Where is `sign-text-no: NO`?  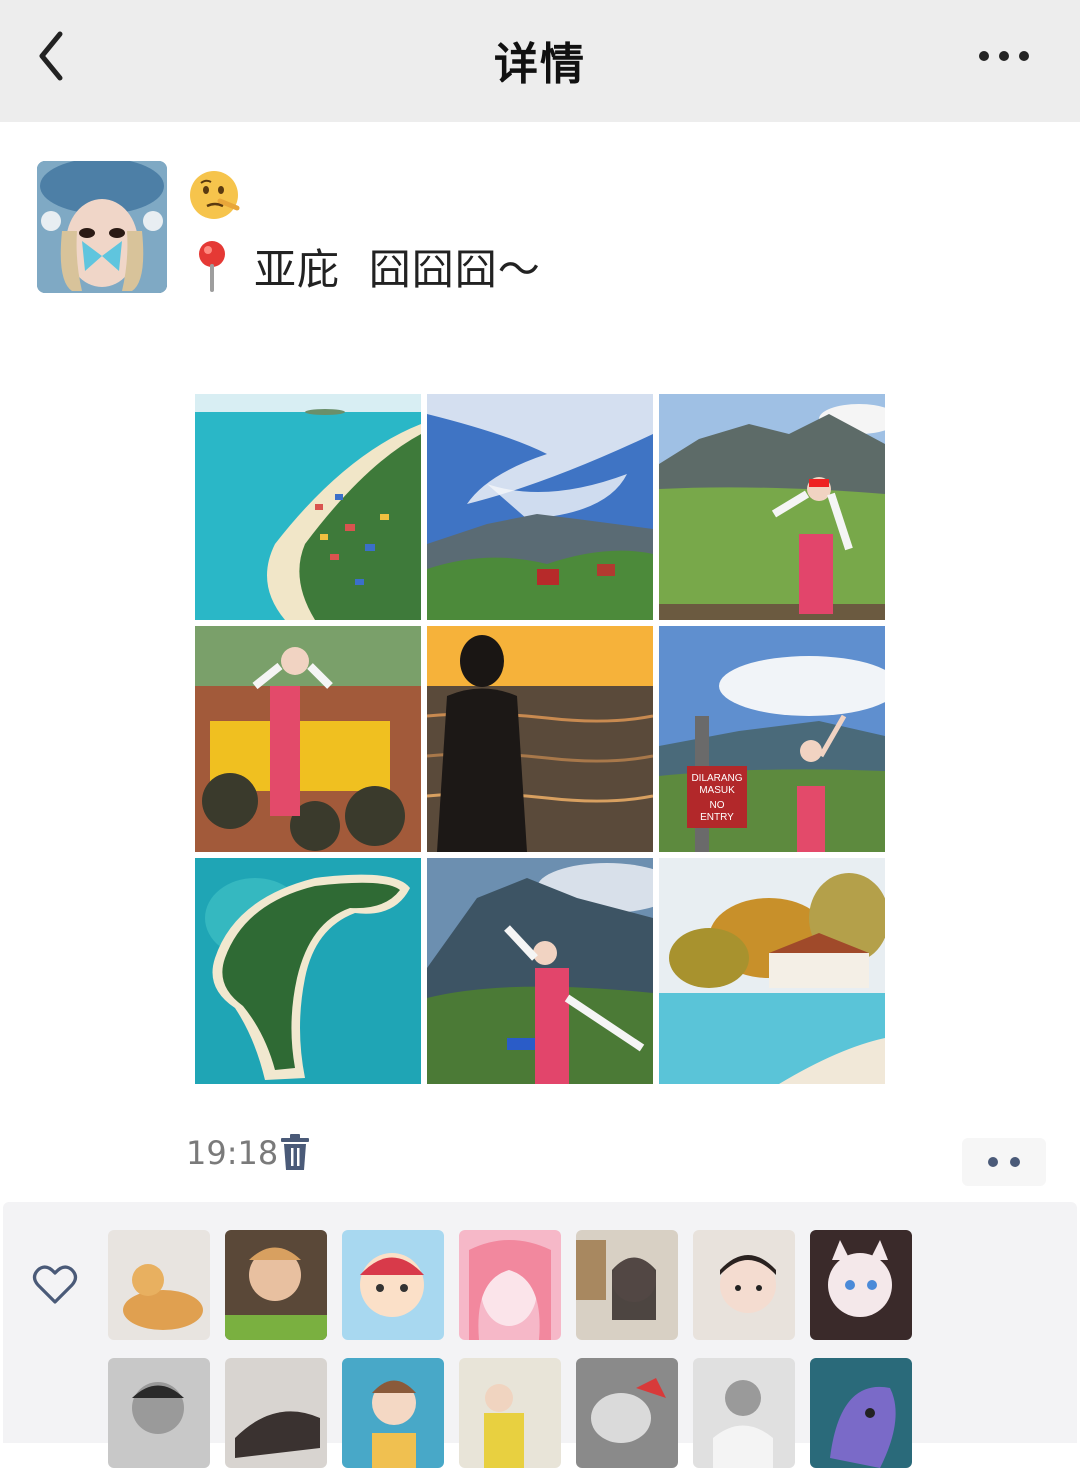
sign-text-no: NO is located at coordinates (717, 805).